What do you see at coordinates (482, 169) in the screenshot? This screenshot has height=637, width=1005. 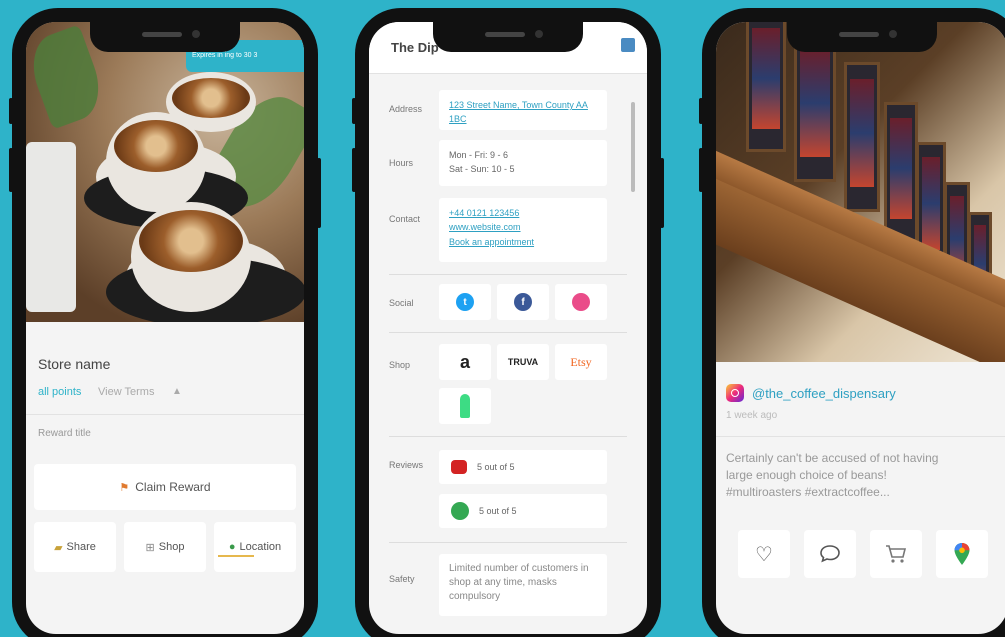 I see `hours-weekend: Sat - Sun: 10 - 5` at bounding box center [482, 169].